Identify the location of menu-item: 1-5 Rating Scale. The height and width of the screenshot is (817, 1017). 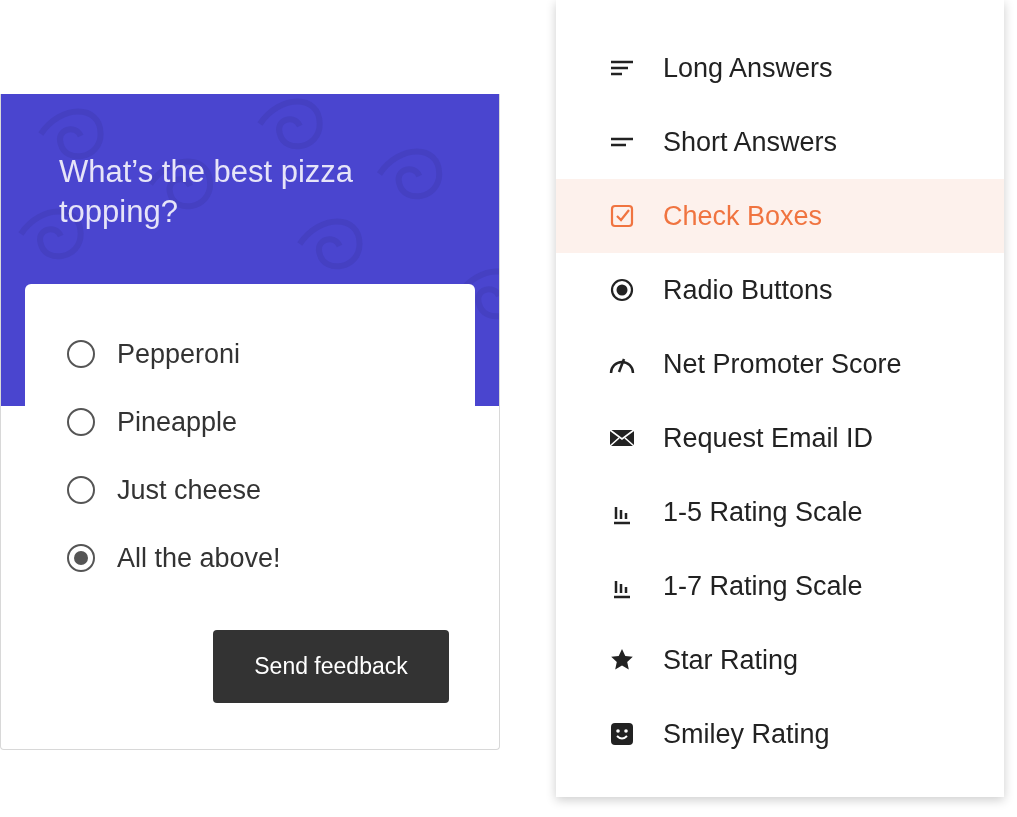
(780, 512).